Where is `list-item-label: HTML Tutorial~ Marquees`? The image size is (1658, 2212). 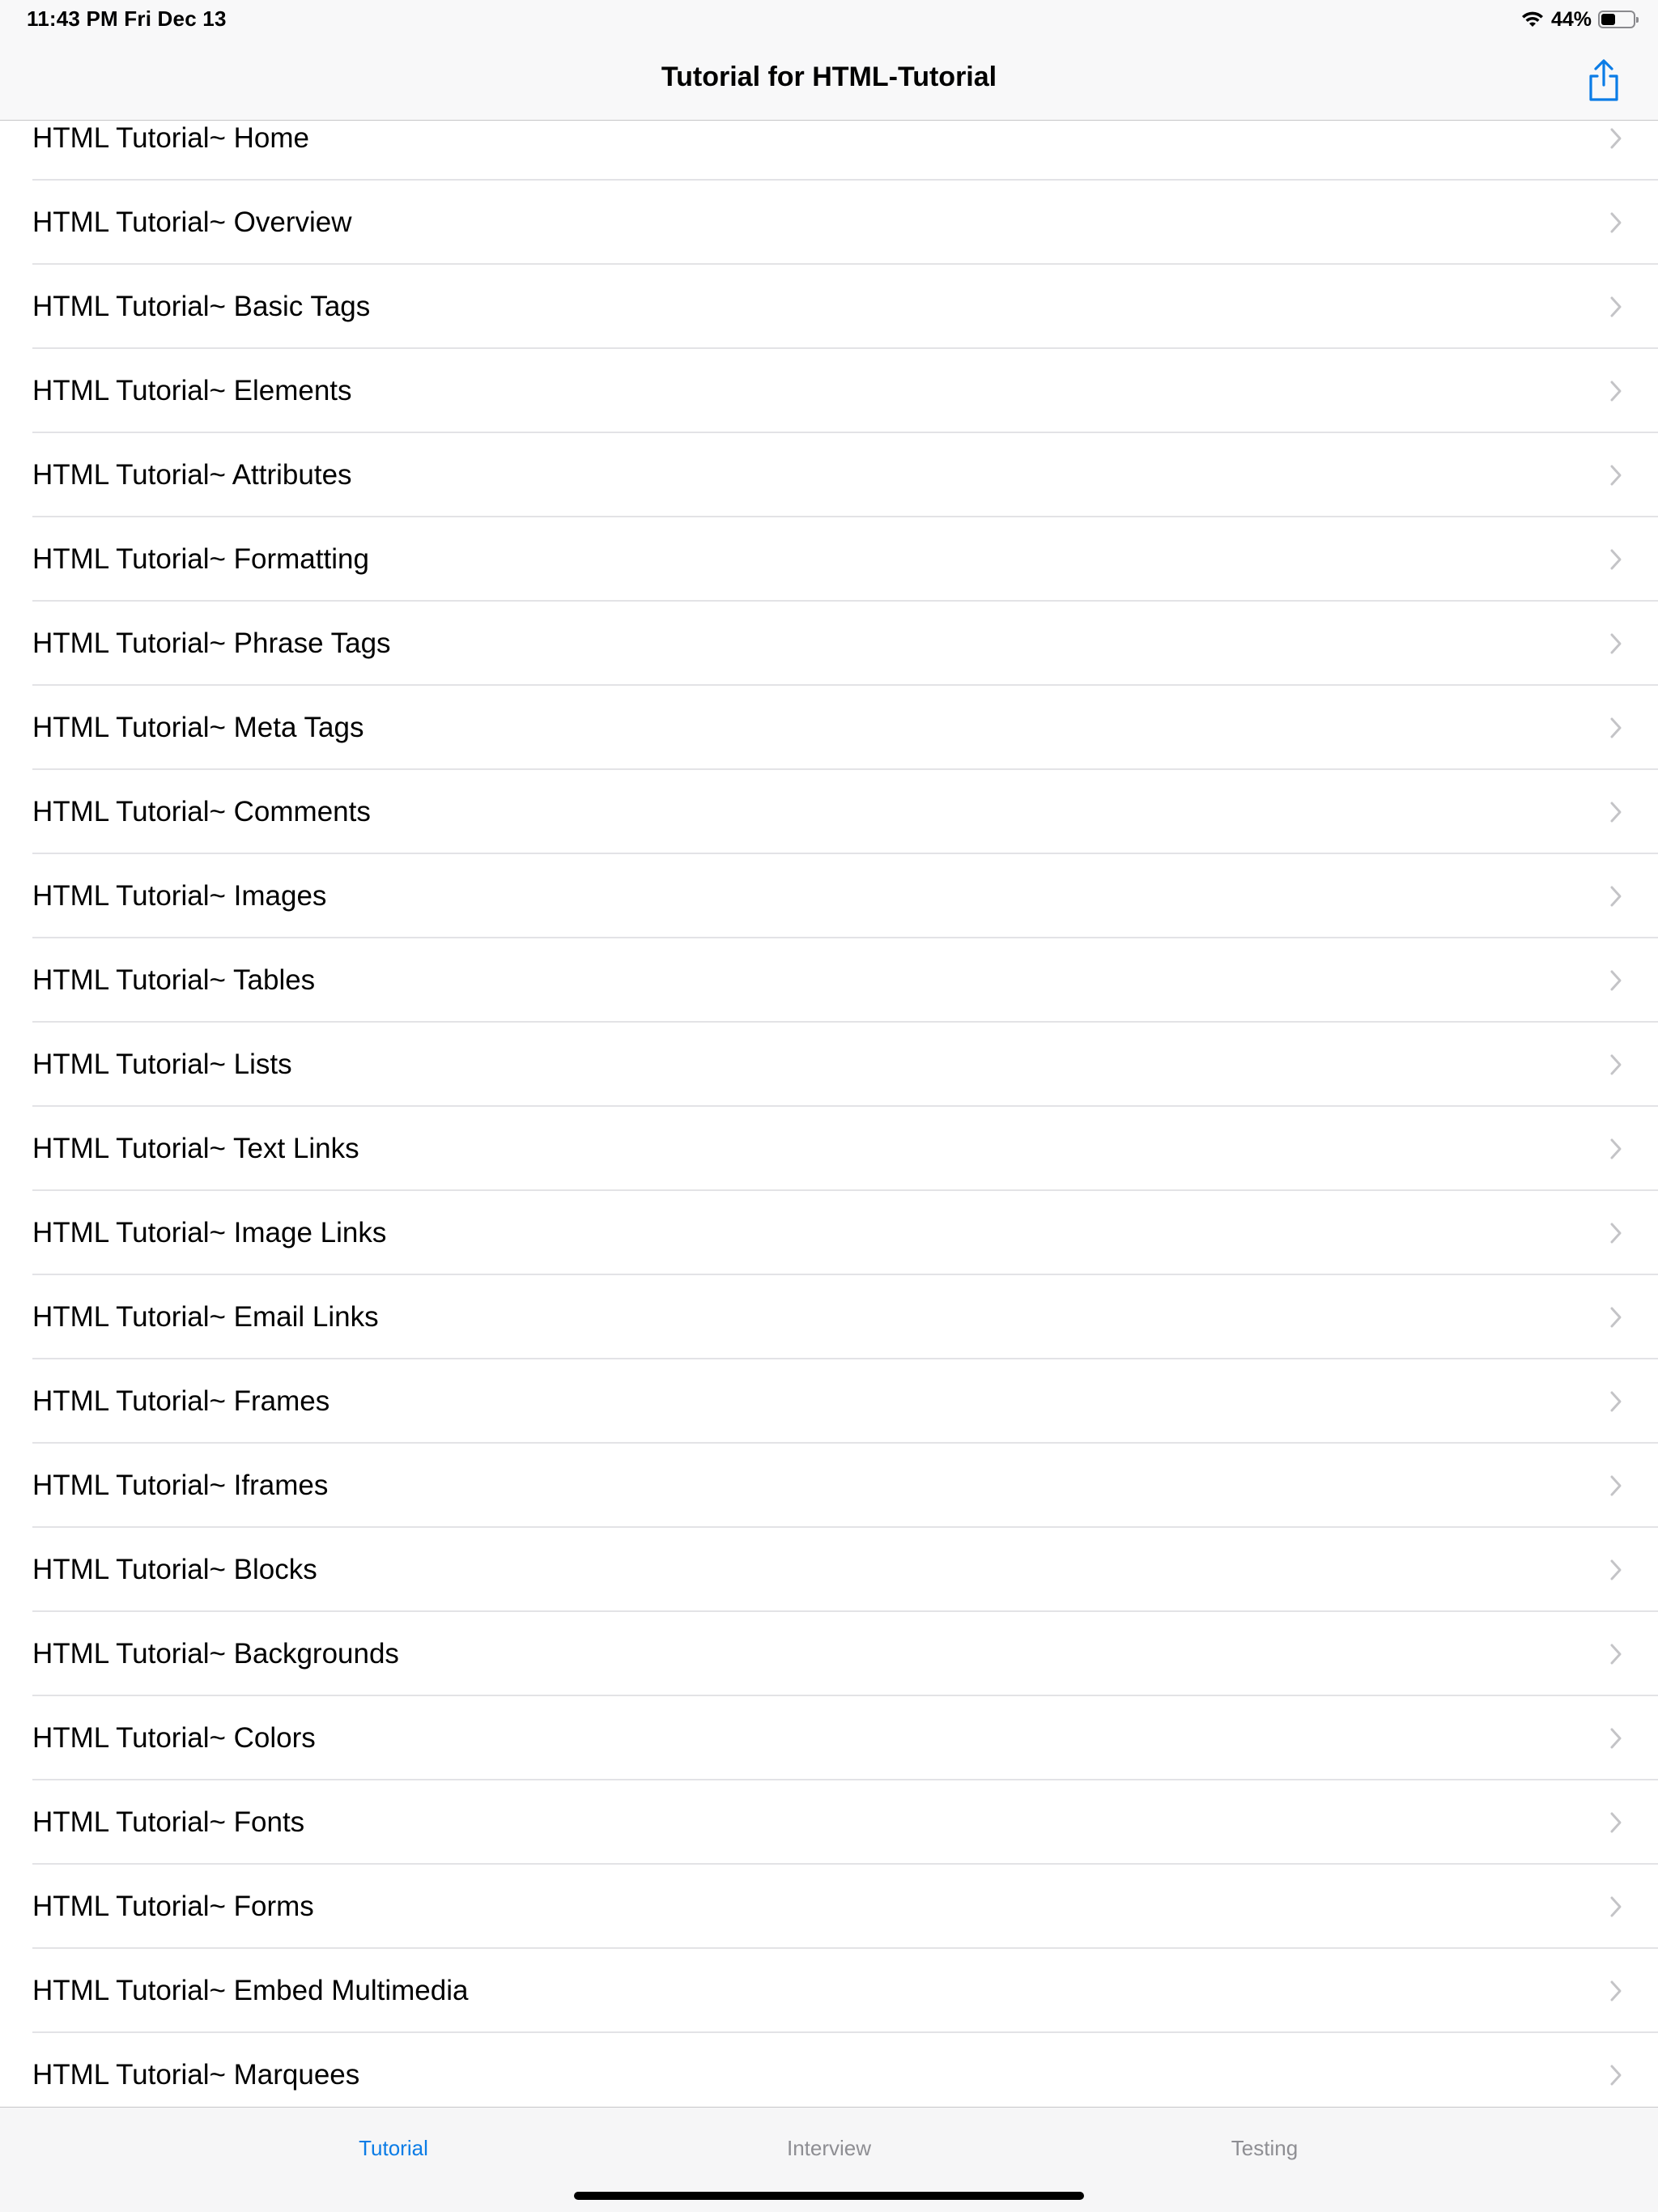
list-item-label: HTML Tutorial~ Marquees is located at coordinates (196, 2075).